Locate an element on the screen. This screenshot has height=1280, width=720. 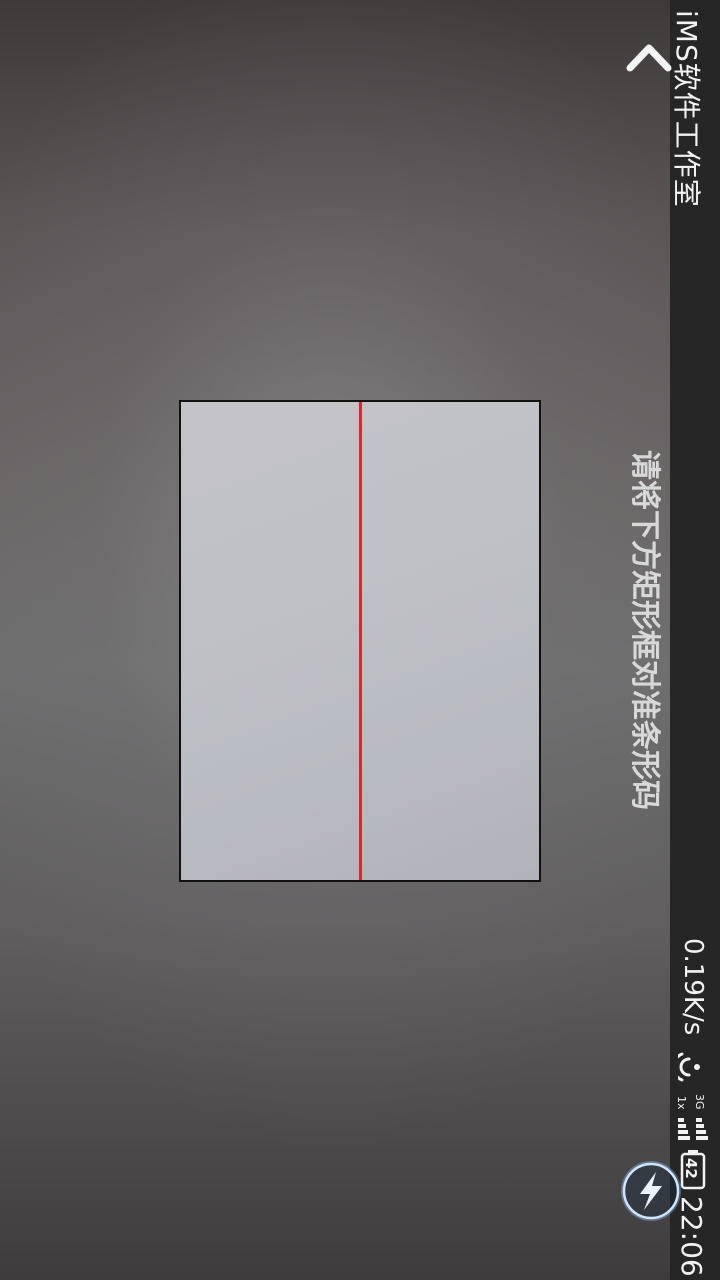
lightning-icon is located at coordinates (651, 1191).